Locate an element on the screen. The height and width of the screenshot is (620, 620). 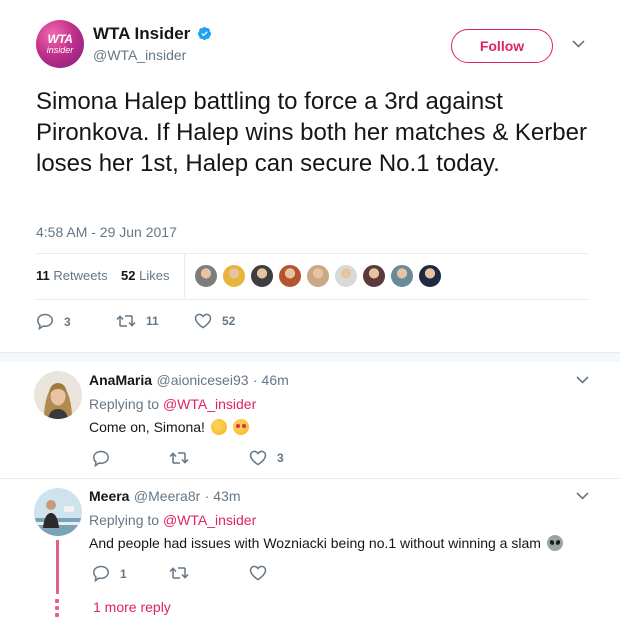
retweet-count: 11 is located at coordinates (152, 321).